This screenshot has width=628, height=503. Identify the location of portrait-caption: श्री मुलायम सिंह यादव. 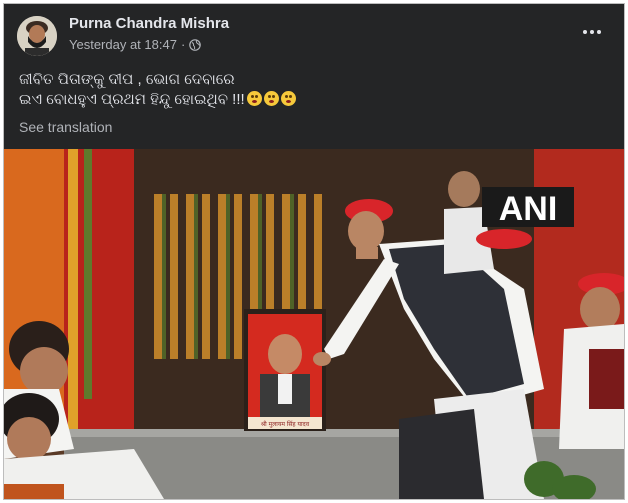
(285, 424).